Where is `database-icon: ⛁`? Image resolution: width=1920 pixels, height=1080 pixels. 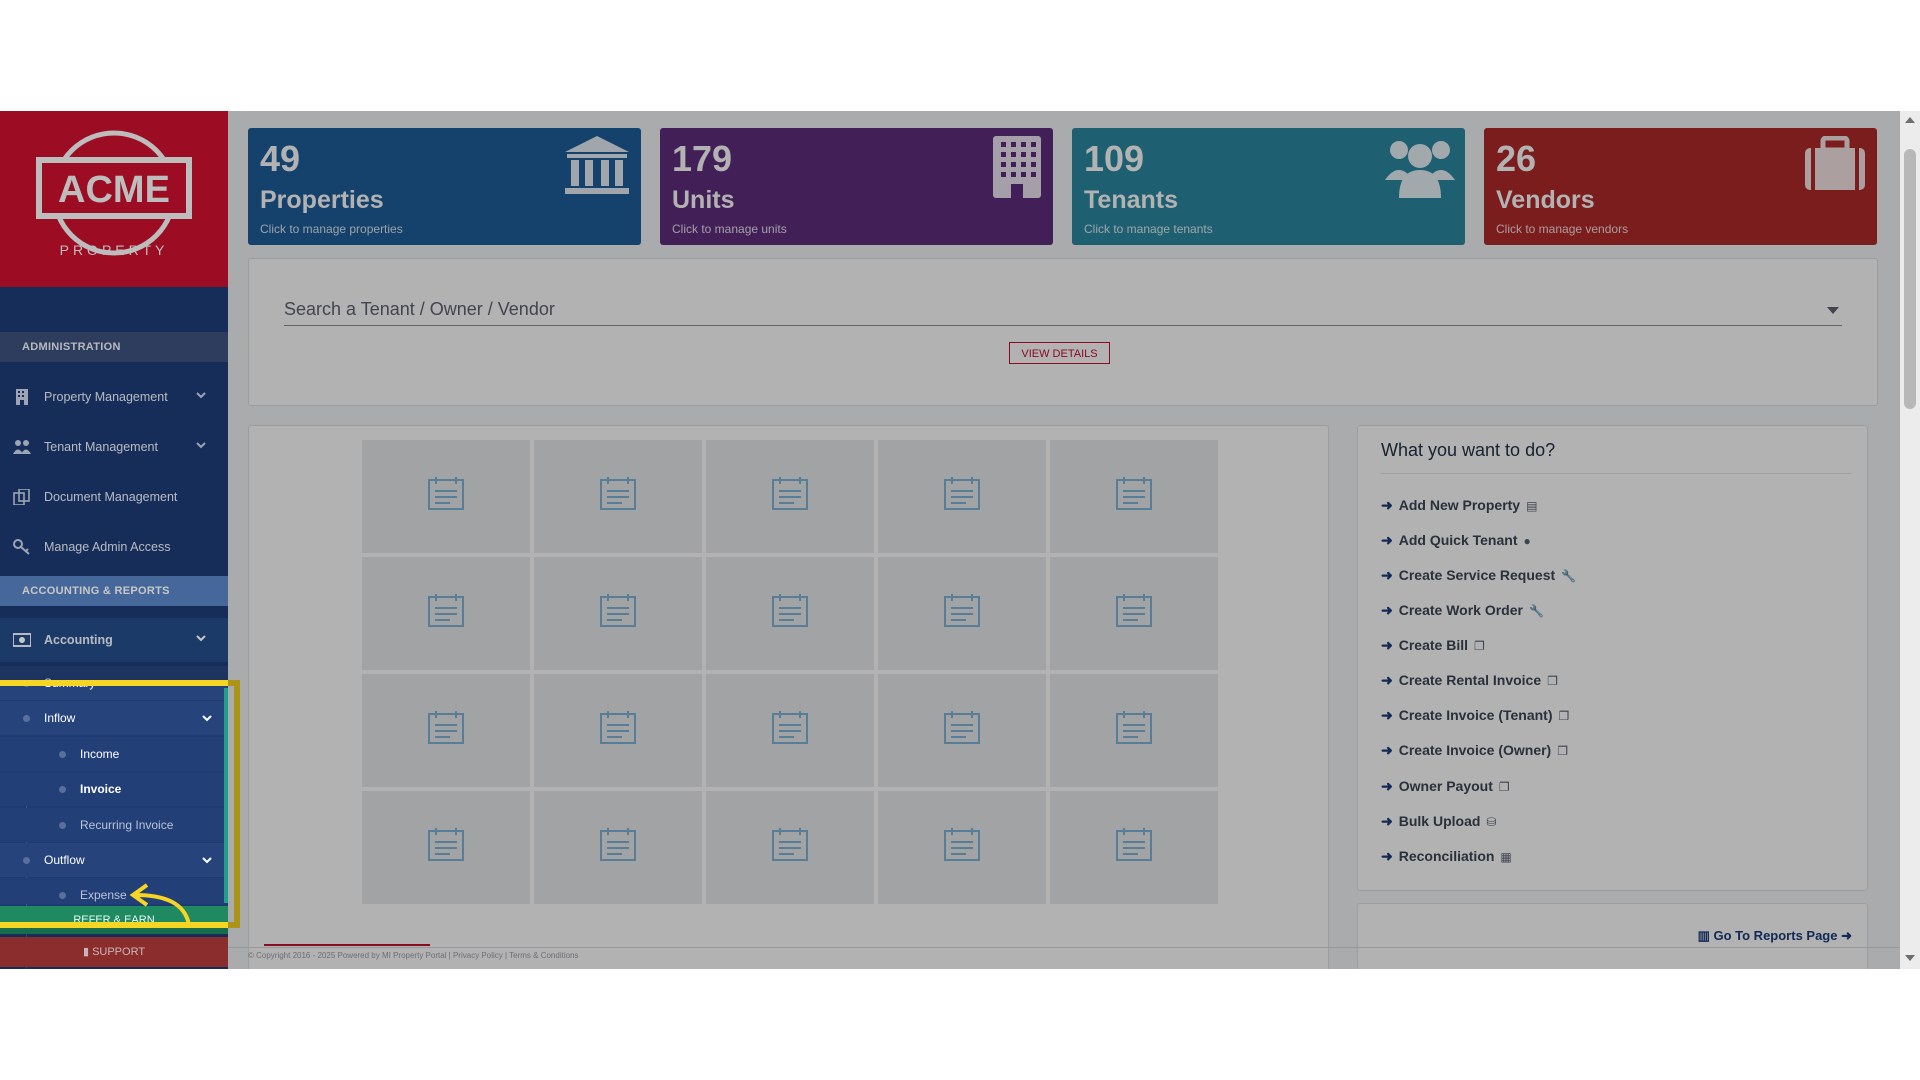 database-icon: ⛁ is located at coordinates (1491, 822).